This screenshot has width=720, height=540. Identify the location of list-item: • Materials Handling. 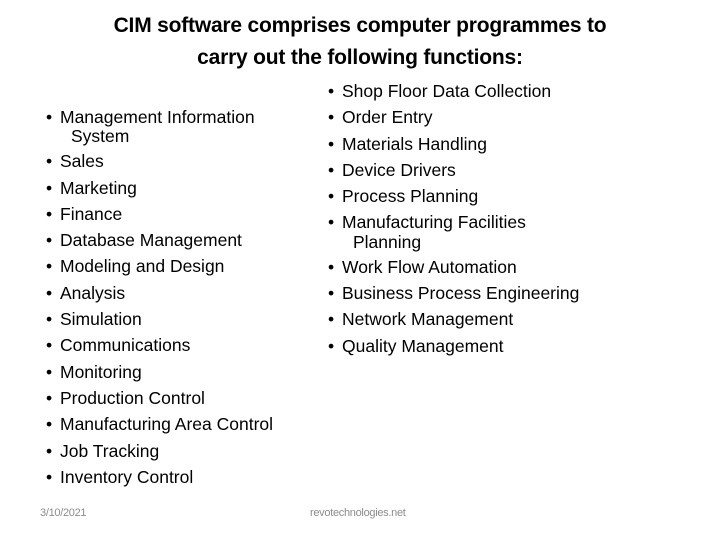
(476, 144).